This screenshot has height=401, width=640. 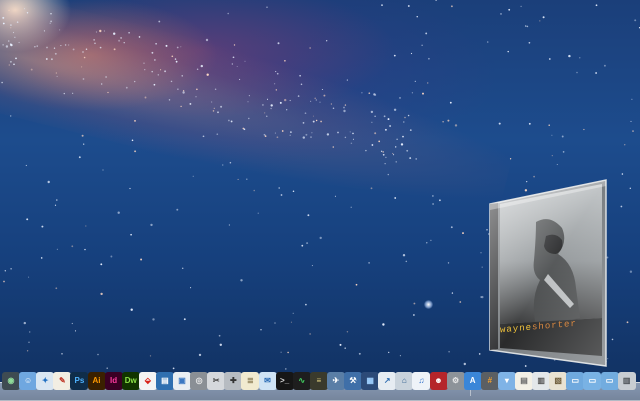 I want to click on dvd-player-glyph: ◎, so click(x=199, y=380).